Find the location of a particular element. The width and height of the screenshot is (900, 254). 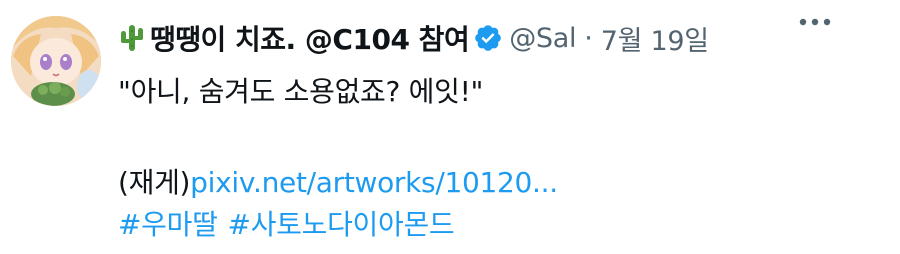

tweet-text-line: "아니, 숨겨도 소용없죠? 에잇!" is located at coordinates (301, 91).